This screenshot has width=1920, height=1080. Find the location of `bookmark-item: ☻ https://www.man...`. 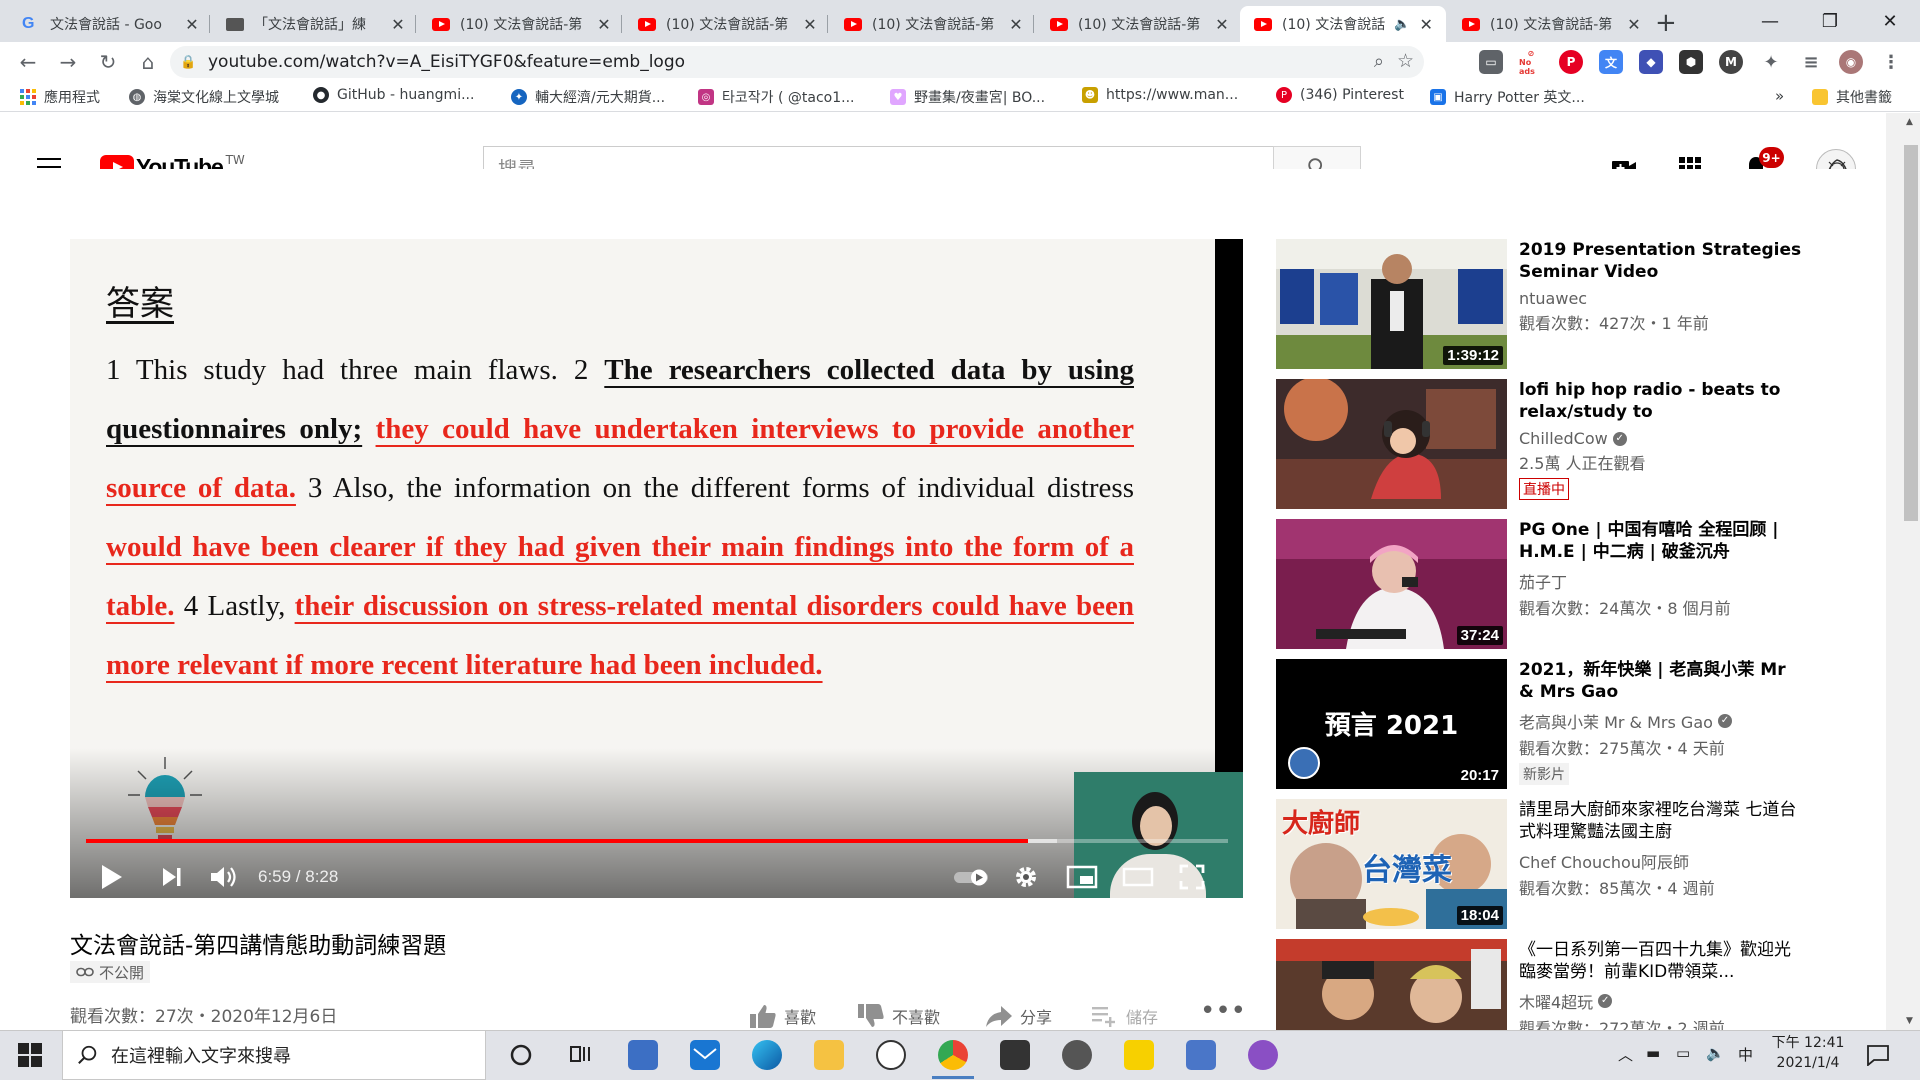

bookmark-item: ☻ https://www.man... is located at coordinates (1160, 95).